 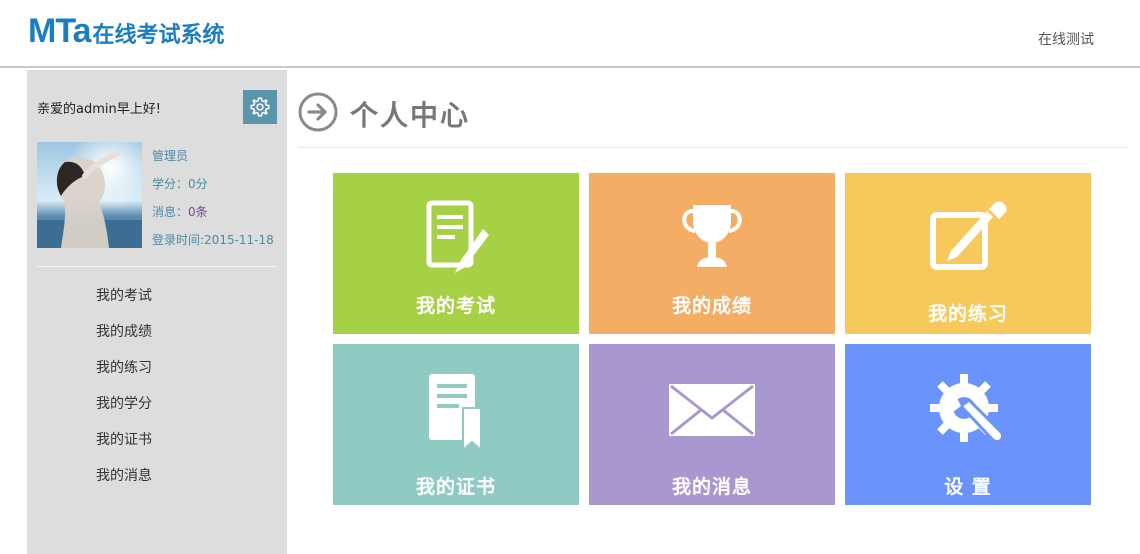 I want to click on settings-button, so click(x=260, y=107).